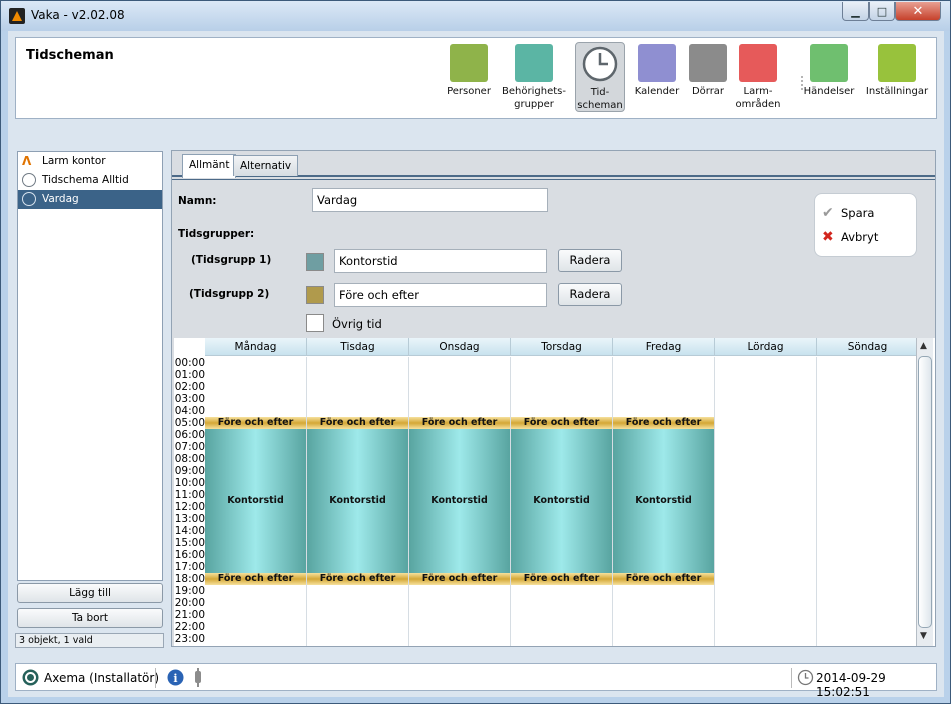 The height and width of the screenshot is (704, 951). What do you see at coordinates (198, 677) in the screenshot?
I see `connection-icon` at bounding box center [198, 677].